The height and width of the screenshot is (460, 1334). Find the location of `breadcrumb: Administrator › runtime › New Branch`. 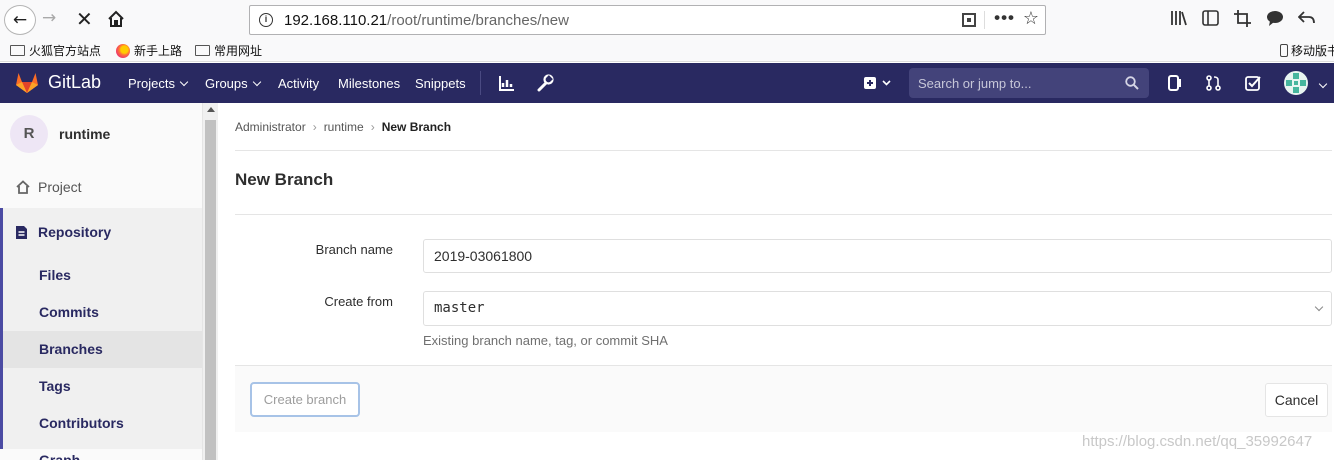

breadcrumb: Administrator › runtime › New Branch is located at coordinates (343, 127).